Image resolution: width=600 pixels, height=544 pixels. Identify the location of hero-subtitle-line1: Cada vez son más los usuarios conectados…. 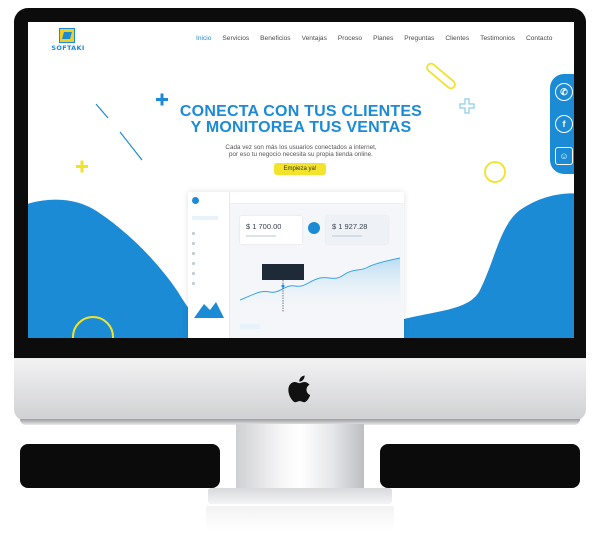
(301, 147).